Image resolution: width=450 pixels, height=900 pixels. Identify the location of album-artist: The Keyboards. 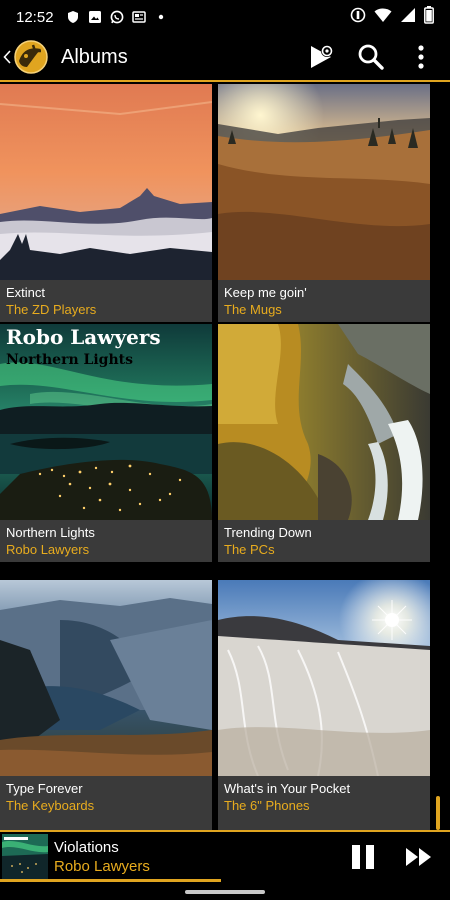
(50, 805).